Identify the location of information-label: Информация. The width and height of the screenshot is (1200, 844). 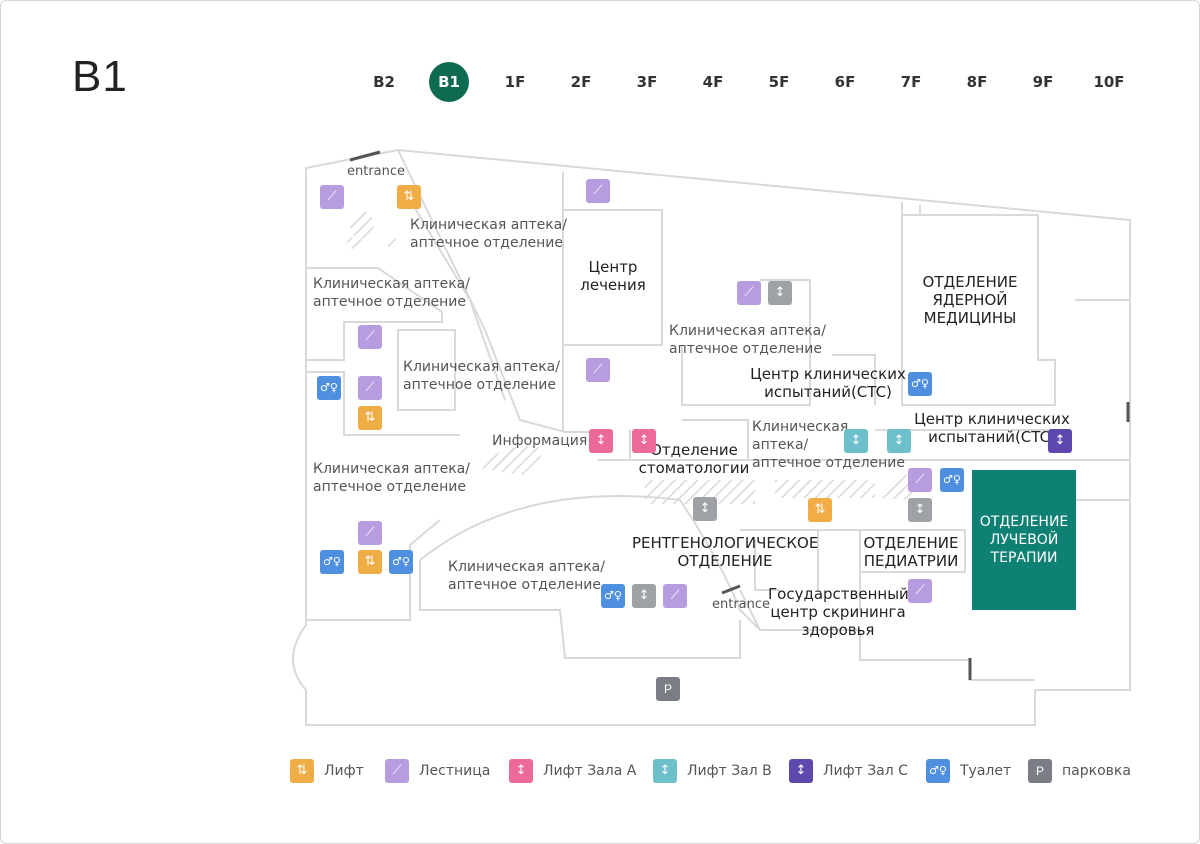
(540, 441).